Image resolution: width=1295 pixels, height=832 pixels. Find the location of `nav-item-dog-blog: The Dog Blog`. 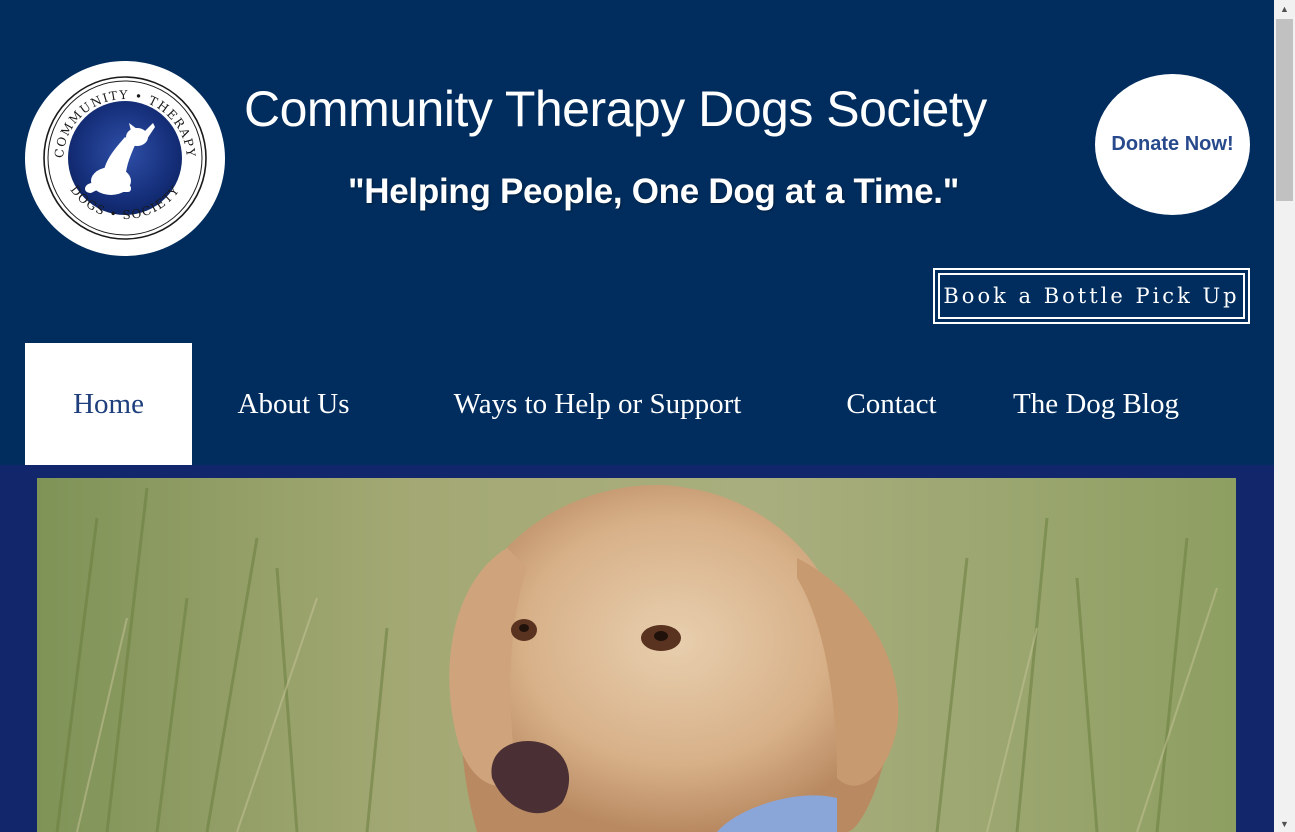

nav-item-dog-blog: The Dog Blog is located at coordinates (1096, 404).